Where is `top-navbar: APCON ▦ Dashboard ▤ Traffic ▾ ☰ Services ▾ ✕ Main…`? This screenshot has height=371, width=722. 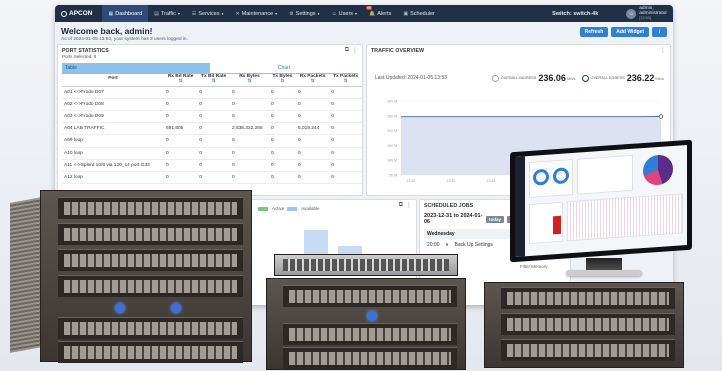 top-navbar: APCON ▦ Dashboard ▤ Traffic ▾ ☰ Services ▾ ✕ Main… is located at coordinates (364, 13).